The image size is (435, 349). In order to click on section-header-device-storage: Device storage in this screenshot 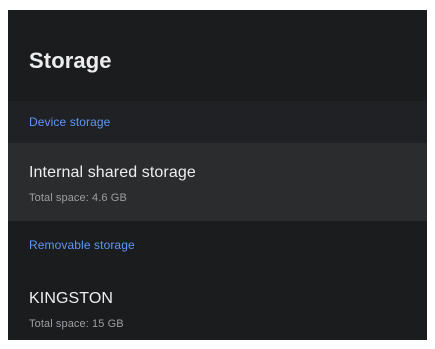, I will do `click(70, 122)`.